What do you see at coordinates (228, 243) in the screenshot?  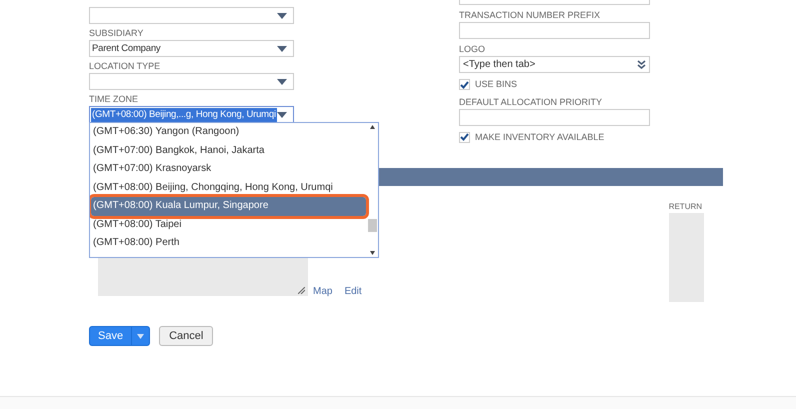 I see `timezone-option: (GMT+08:00) Perth` at bounding box center [228, 243].